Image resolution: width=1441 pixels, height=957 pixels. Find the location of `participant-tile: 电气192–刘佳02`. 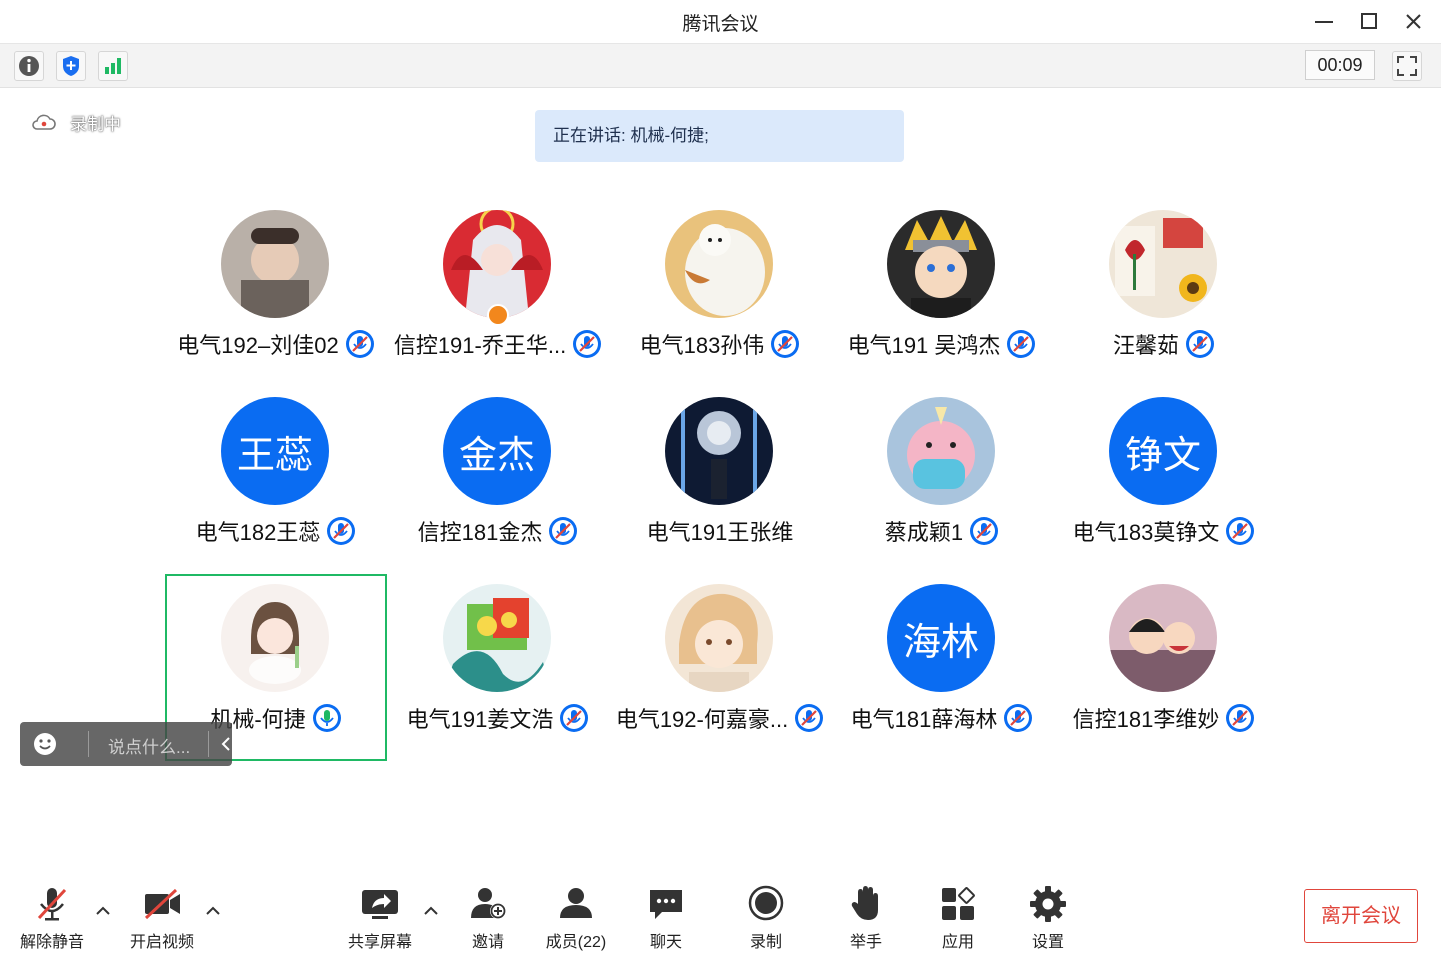

participant-tile: 电气192–刘佳02 is located at coordinates (276, 293).